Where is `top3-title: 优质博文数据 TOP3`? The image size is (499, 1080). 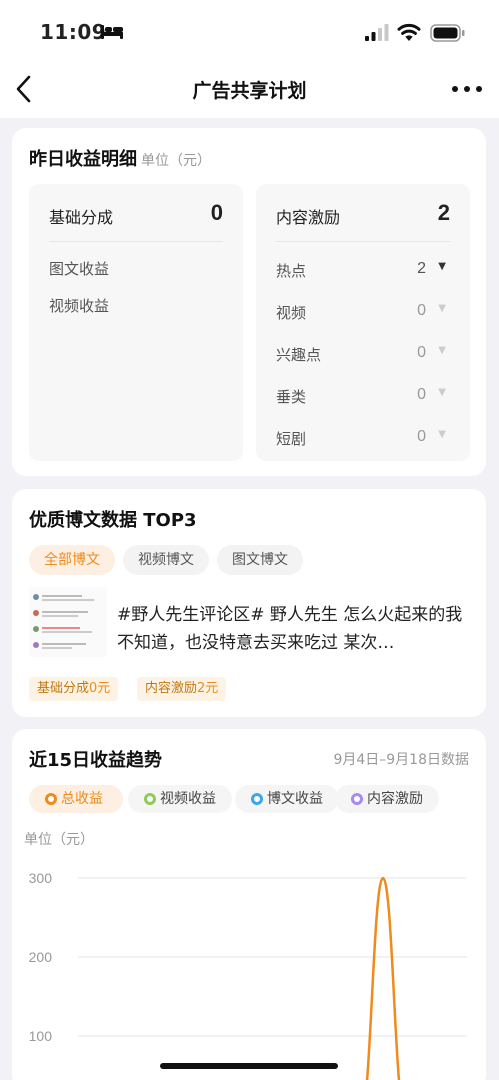 top3-title: 优质博文数据 TOP3 is located at coordinates (113, 520).